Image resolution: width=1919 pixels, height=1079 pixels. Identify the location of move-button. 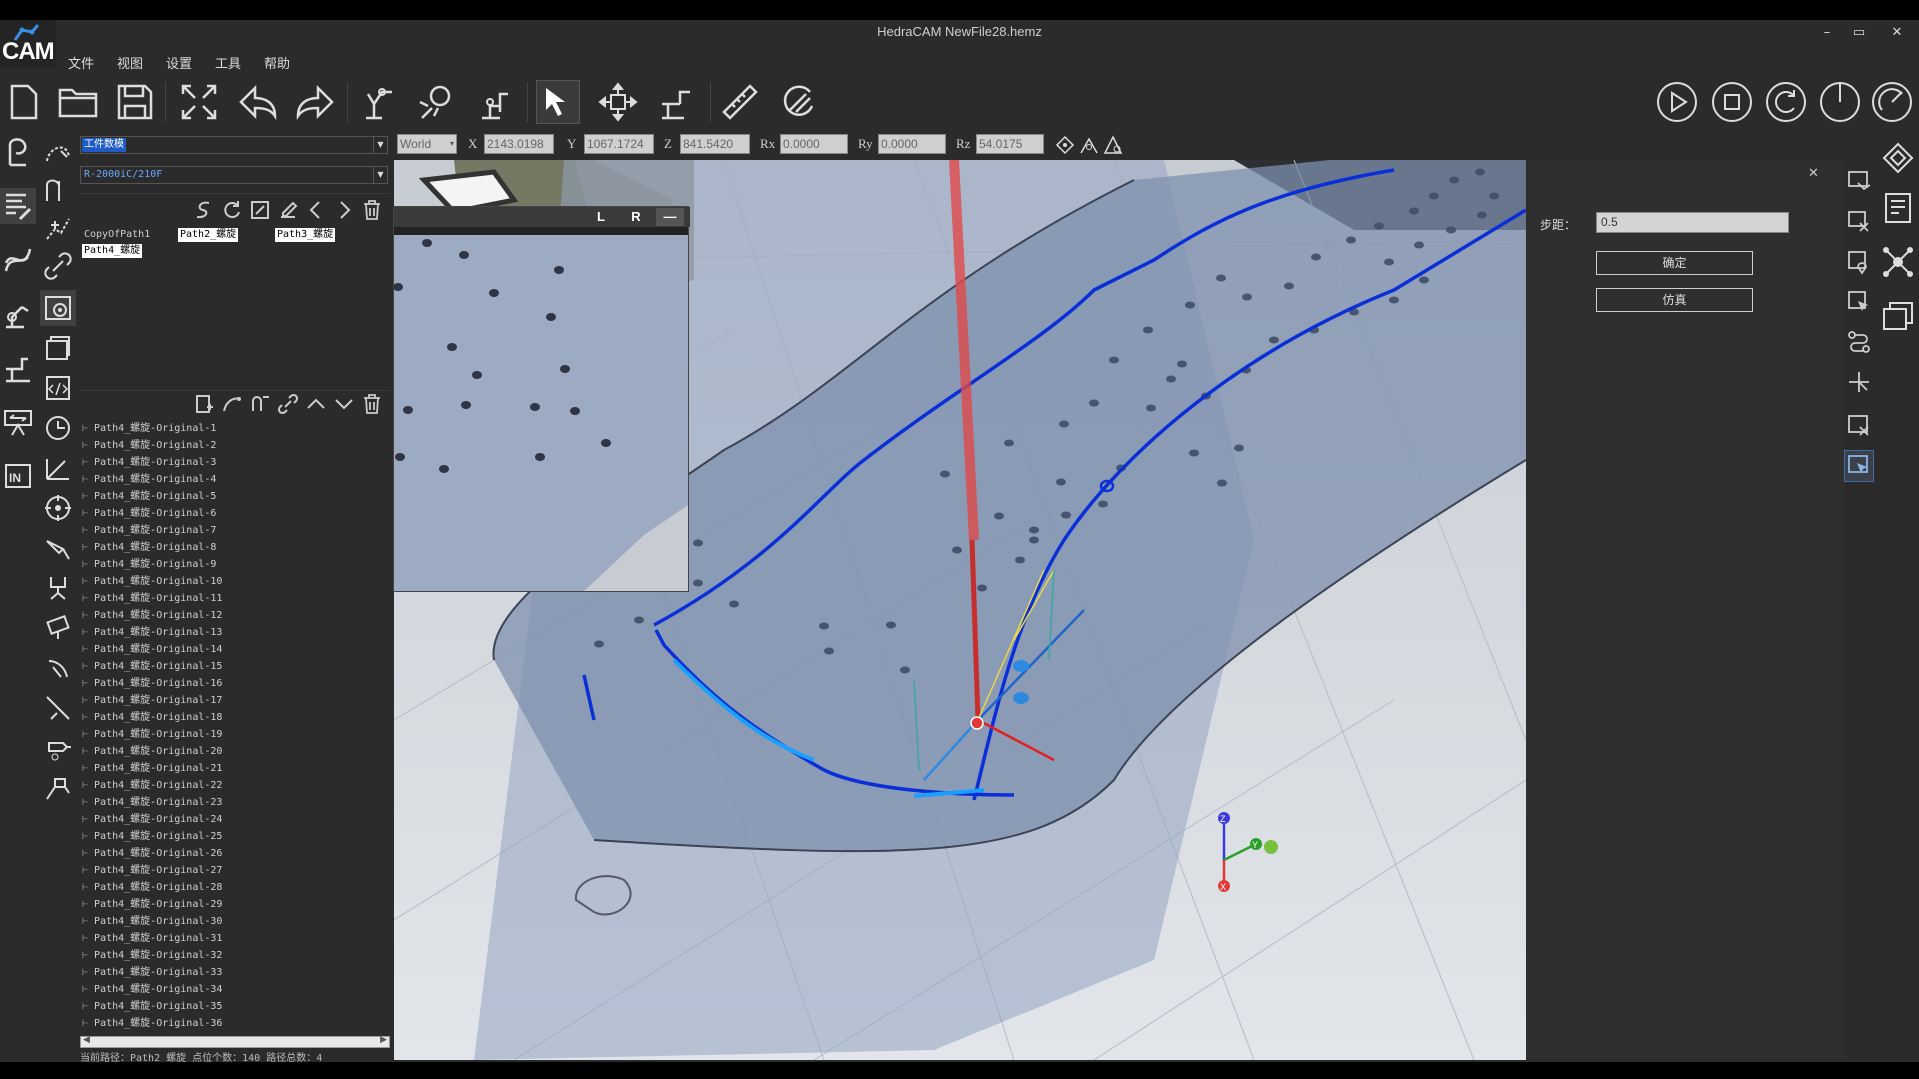
(618, 102).